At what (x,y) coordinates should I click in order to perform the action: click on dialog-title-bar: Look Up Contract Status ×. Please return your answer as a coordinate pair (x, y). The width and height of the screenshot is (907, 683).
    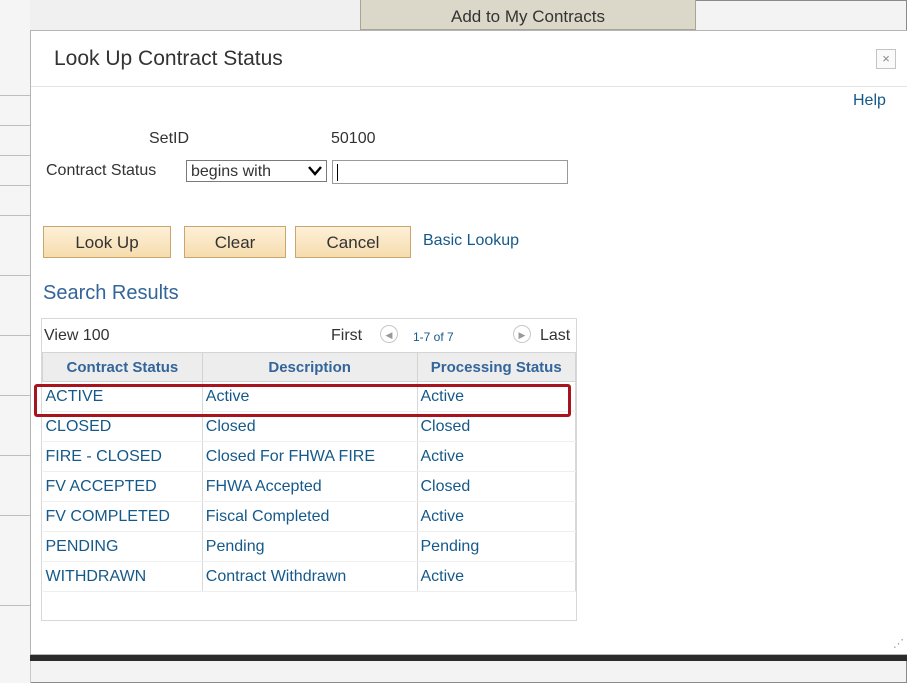
    Looking at the image, I should click on (469, 59).